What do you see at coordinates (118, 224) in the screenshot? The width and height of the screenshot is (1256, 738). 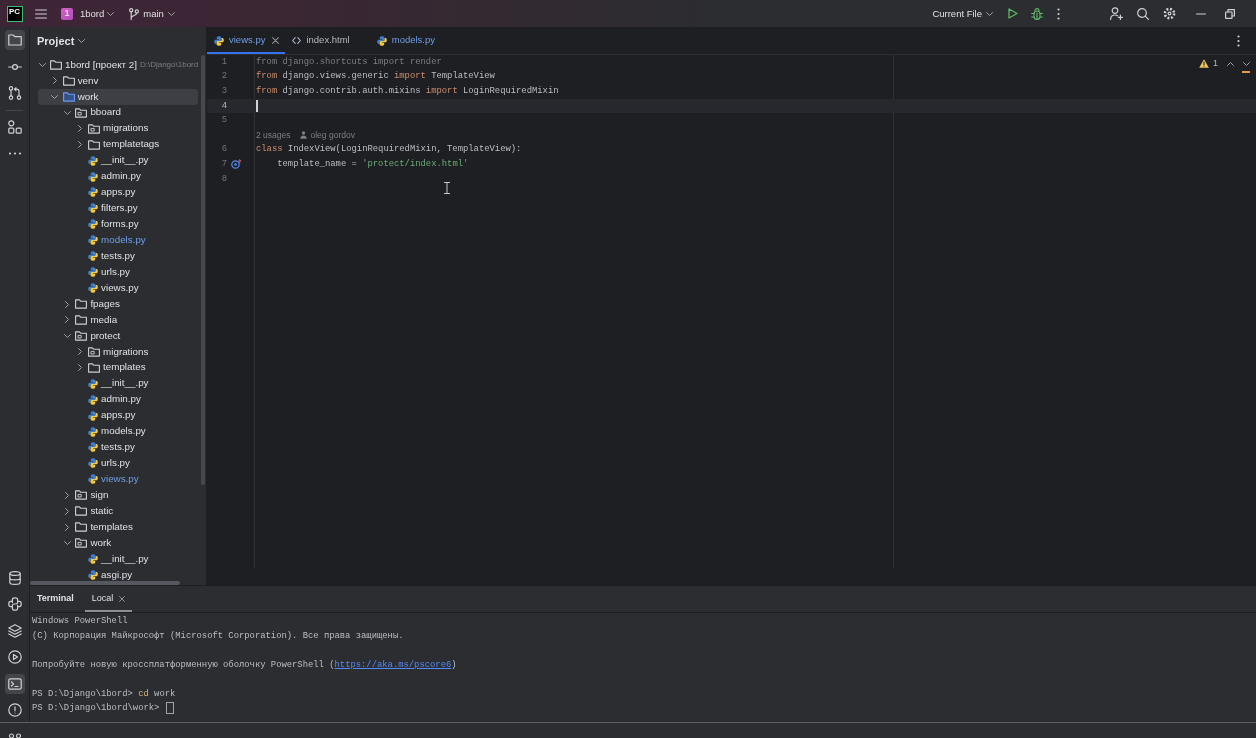 I see `tree-item: forms.py` at bounding box center [118, 224].